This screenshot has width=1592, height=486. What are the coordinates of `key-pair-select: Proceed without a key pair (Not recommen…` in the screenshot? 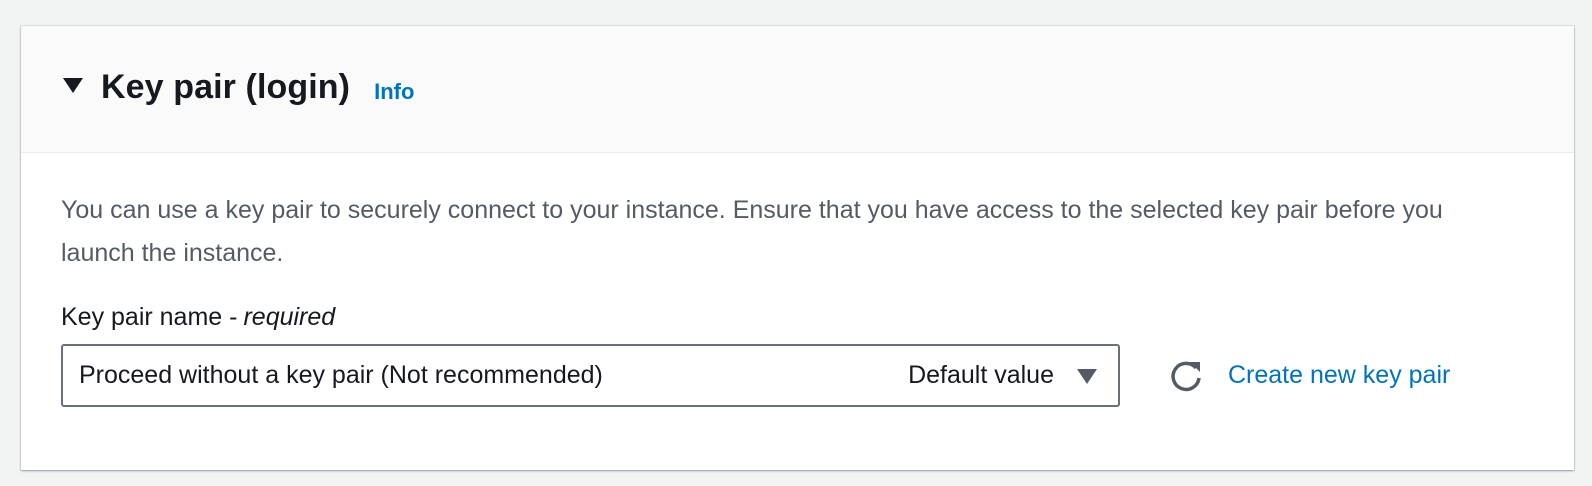 It's located at (590, 375).